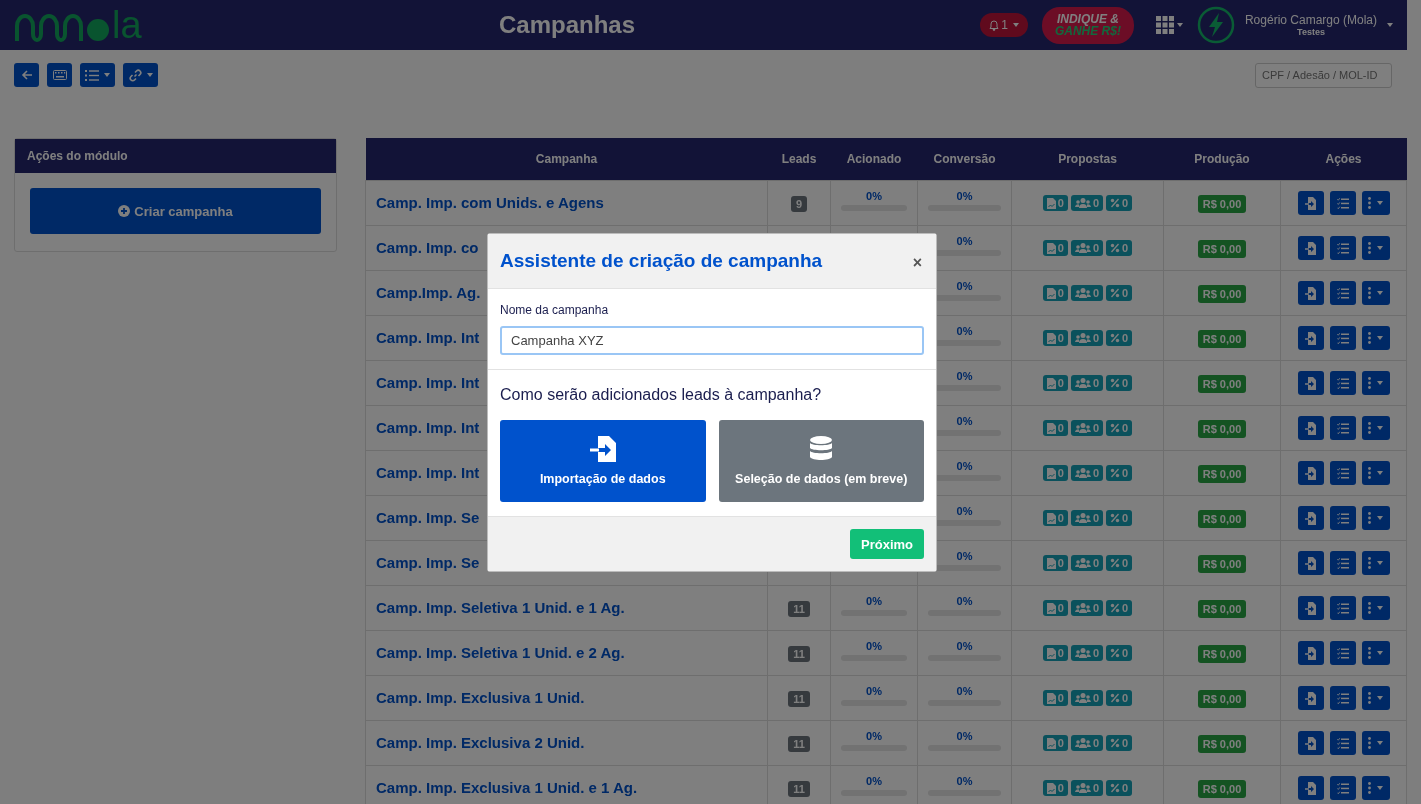 This screenshot has width=1421, height=804. I want to click on checklist-icon, so click(1342, 293).